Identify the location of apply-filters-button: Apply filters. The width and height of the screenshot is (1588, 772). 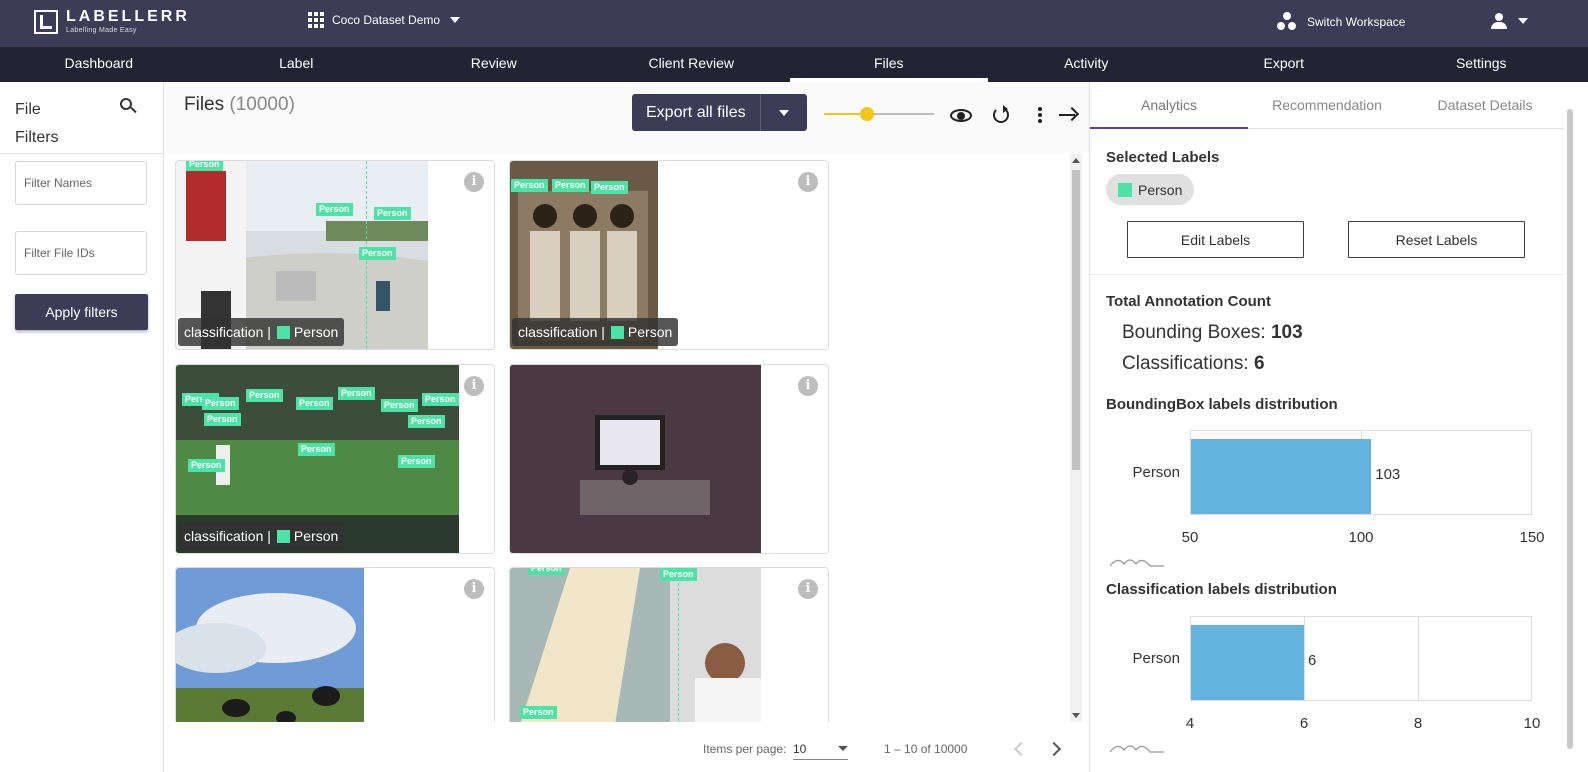
(81, 312).